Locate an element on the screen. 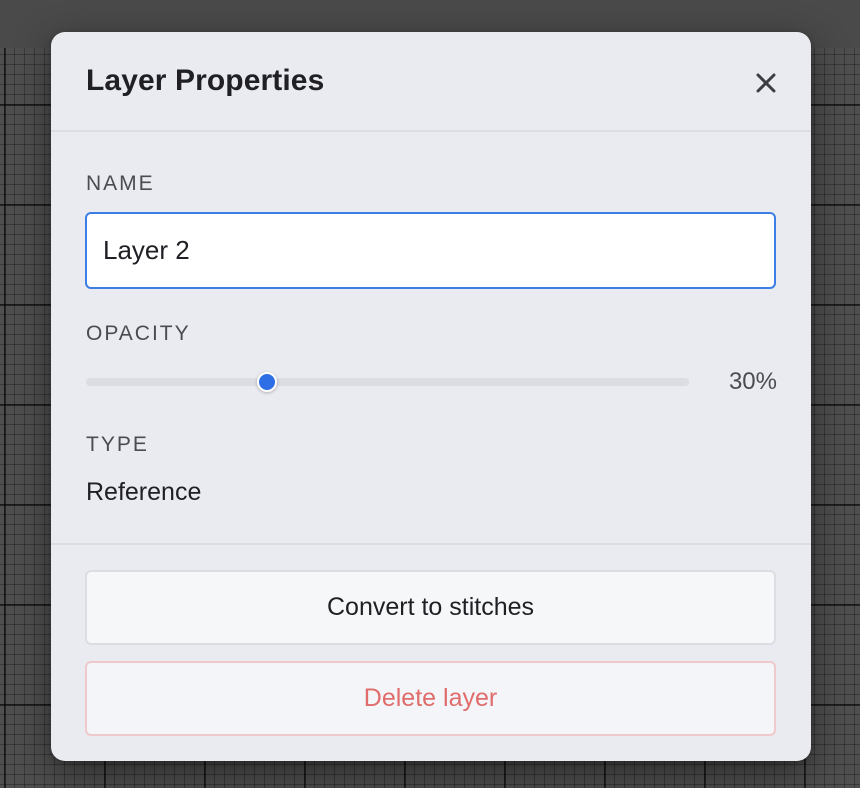 This screenshot has width=860, height=788. type-label: TYPE is located at coordinates (117, 444).